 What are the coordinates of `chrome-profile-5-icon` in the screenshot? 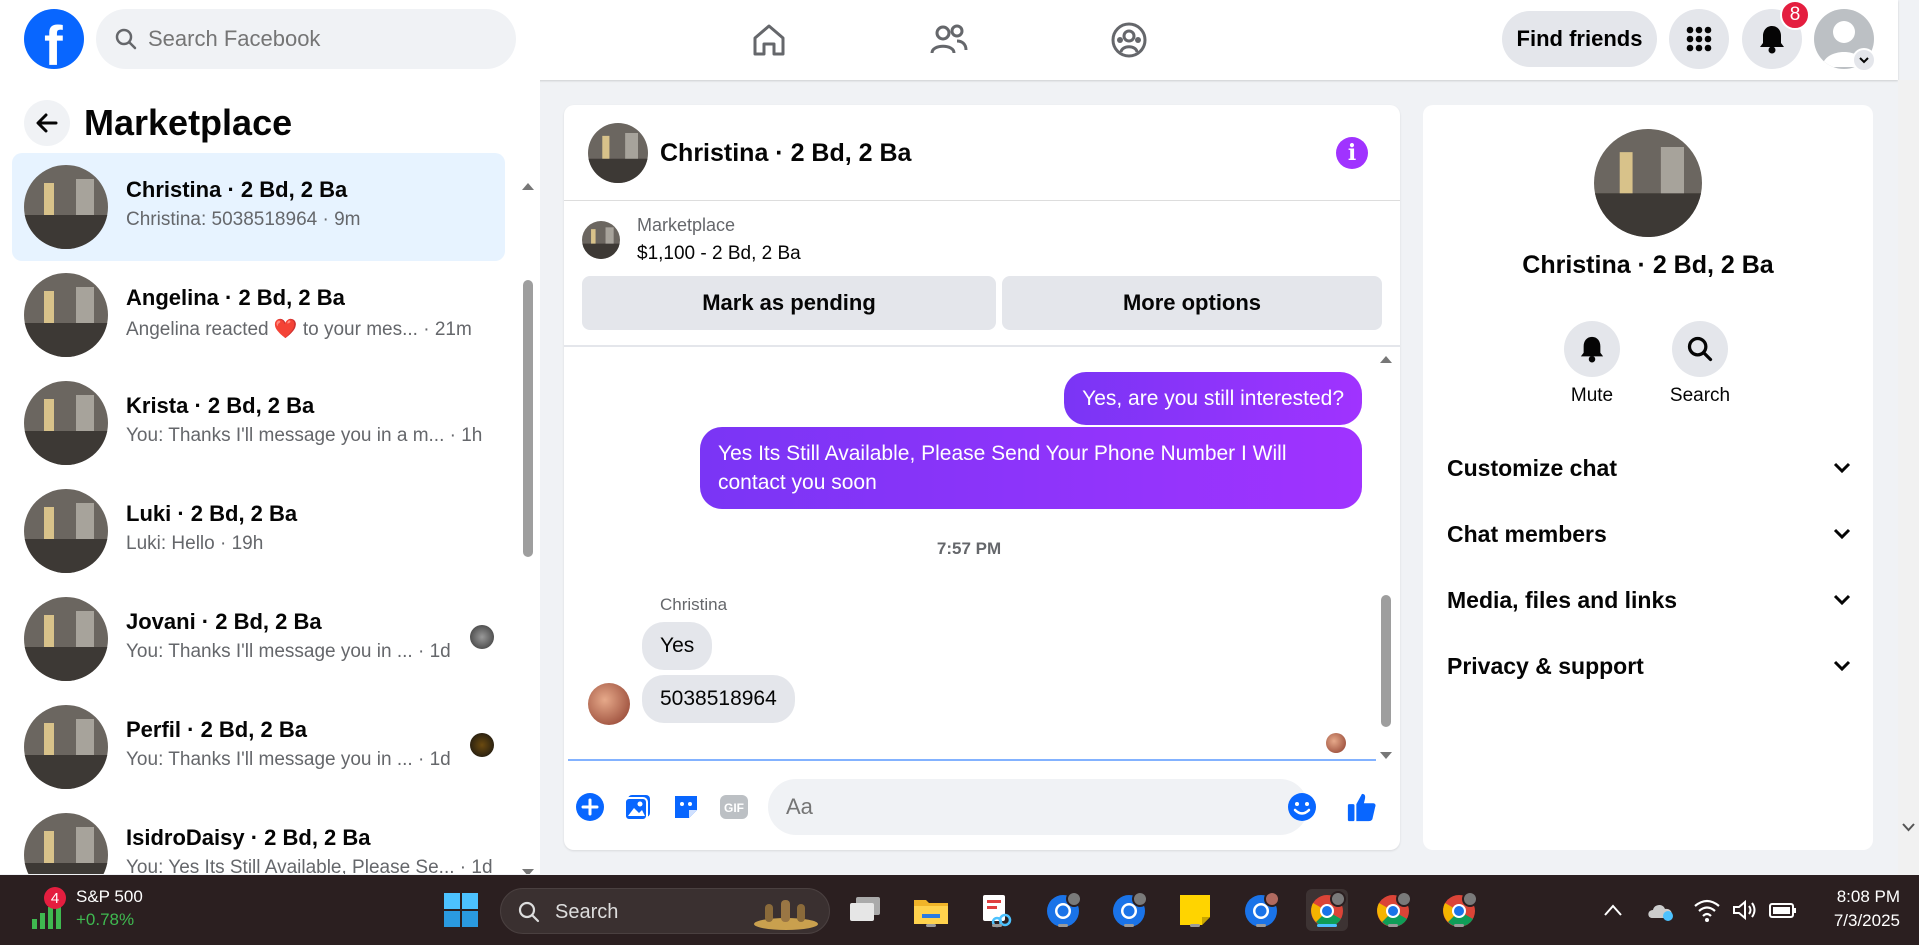 It's located at (1459, 910).